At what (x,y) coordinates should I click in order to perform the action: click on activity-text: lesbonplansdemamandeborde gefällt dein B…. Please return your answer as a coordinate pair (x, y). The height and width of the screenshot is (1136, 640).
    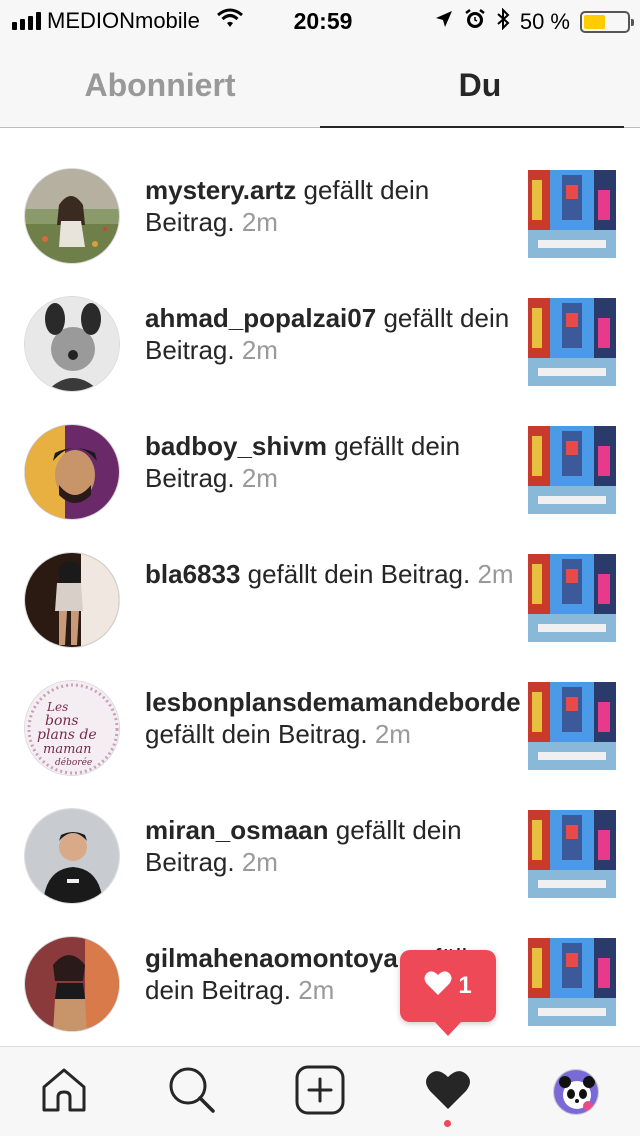
    Looking at the image, I should click on (333, 718).